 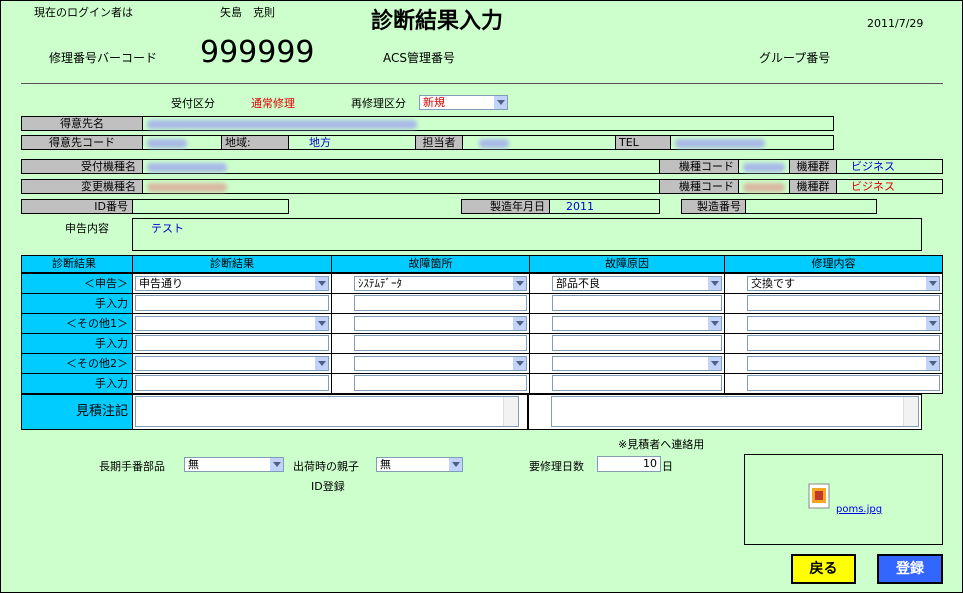 I want to click on changed-model-field, so click(x=401, y=186).